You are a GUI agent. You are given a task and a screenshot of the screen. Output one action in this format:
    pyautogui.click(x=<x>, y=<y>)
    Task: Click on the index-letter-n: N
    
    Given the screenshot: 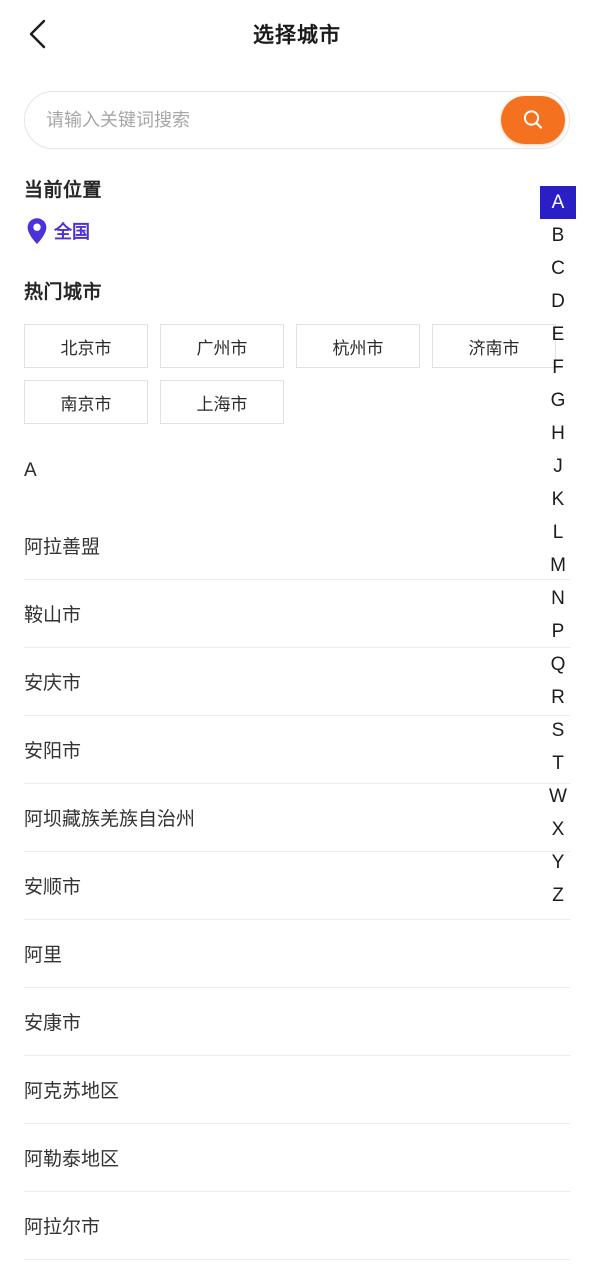 What is the action you would take?
    pyautogui.click(x=558, y=598)
    